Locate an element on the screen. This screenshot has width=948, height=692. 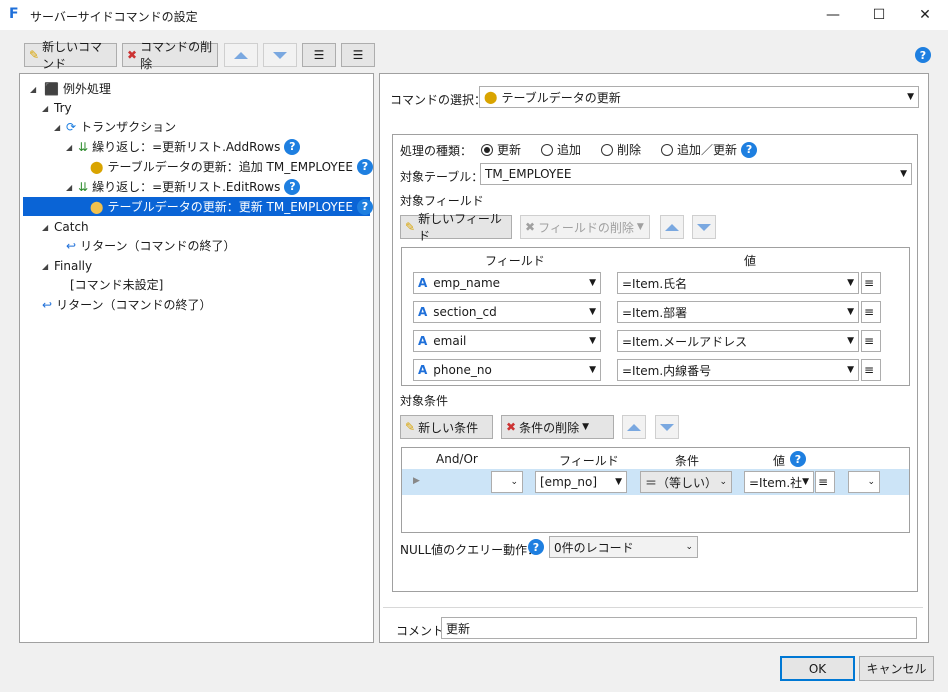
outdent-button: ☰ is located at coordinates (358, 55).